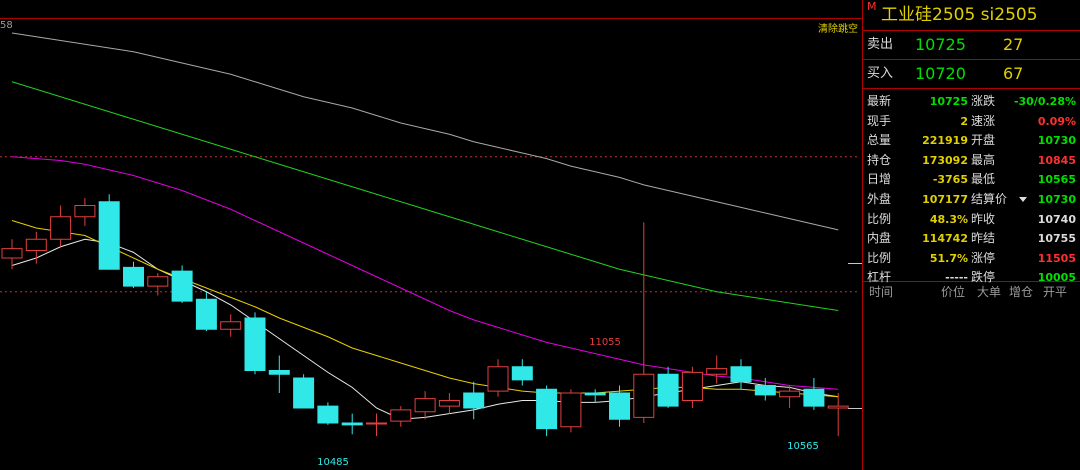 The height and width of the screenshot is (470, 1080). I want to click on tick-header-price: 价位, so click(953, 292).